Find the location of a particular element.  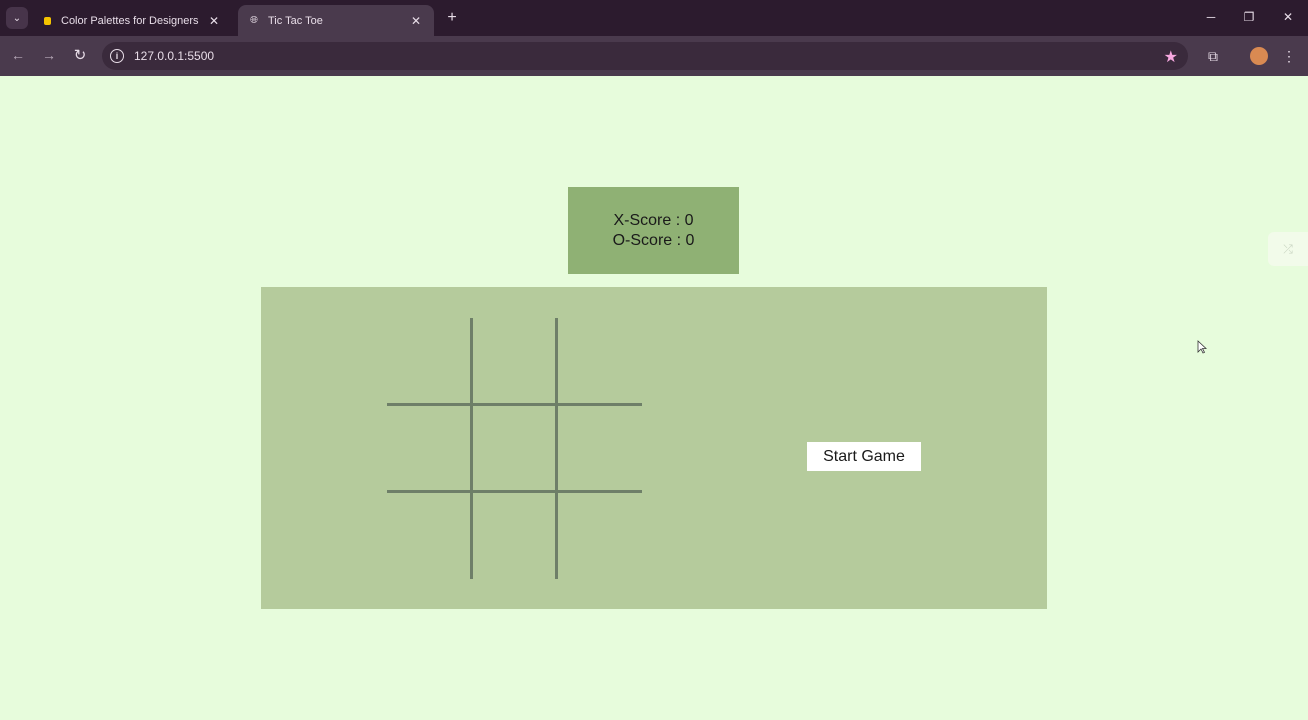

minimize-icon: ─ is located at coordinates (1211, 17).